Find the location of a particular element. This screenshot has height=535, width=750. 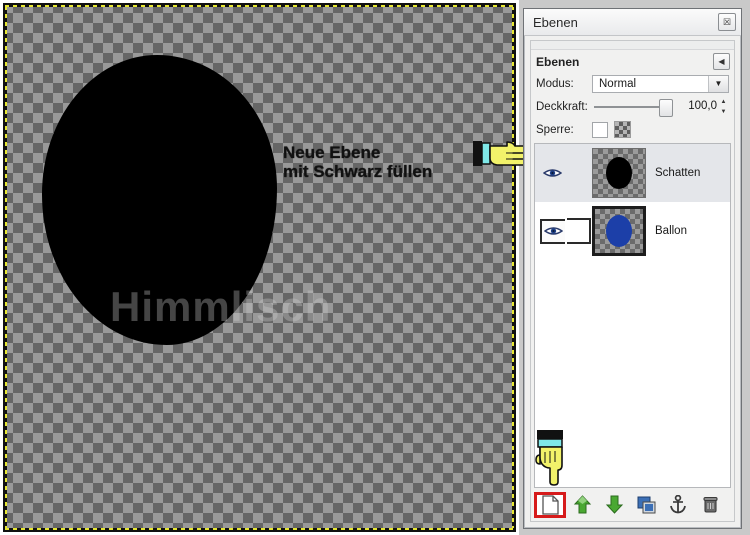

arrow-down-icon is located at coordinates (614, 504).